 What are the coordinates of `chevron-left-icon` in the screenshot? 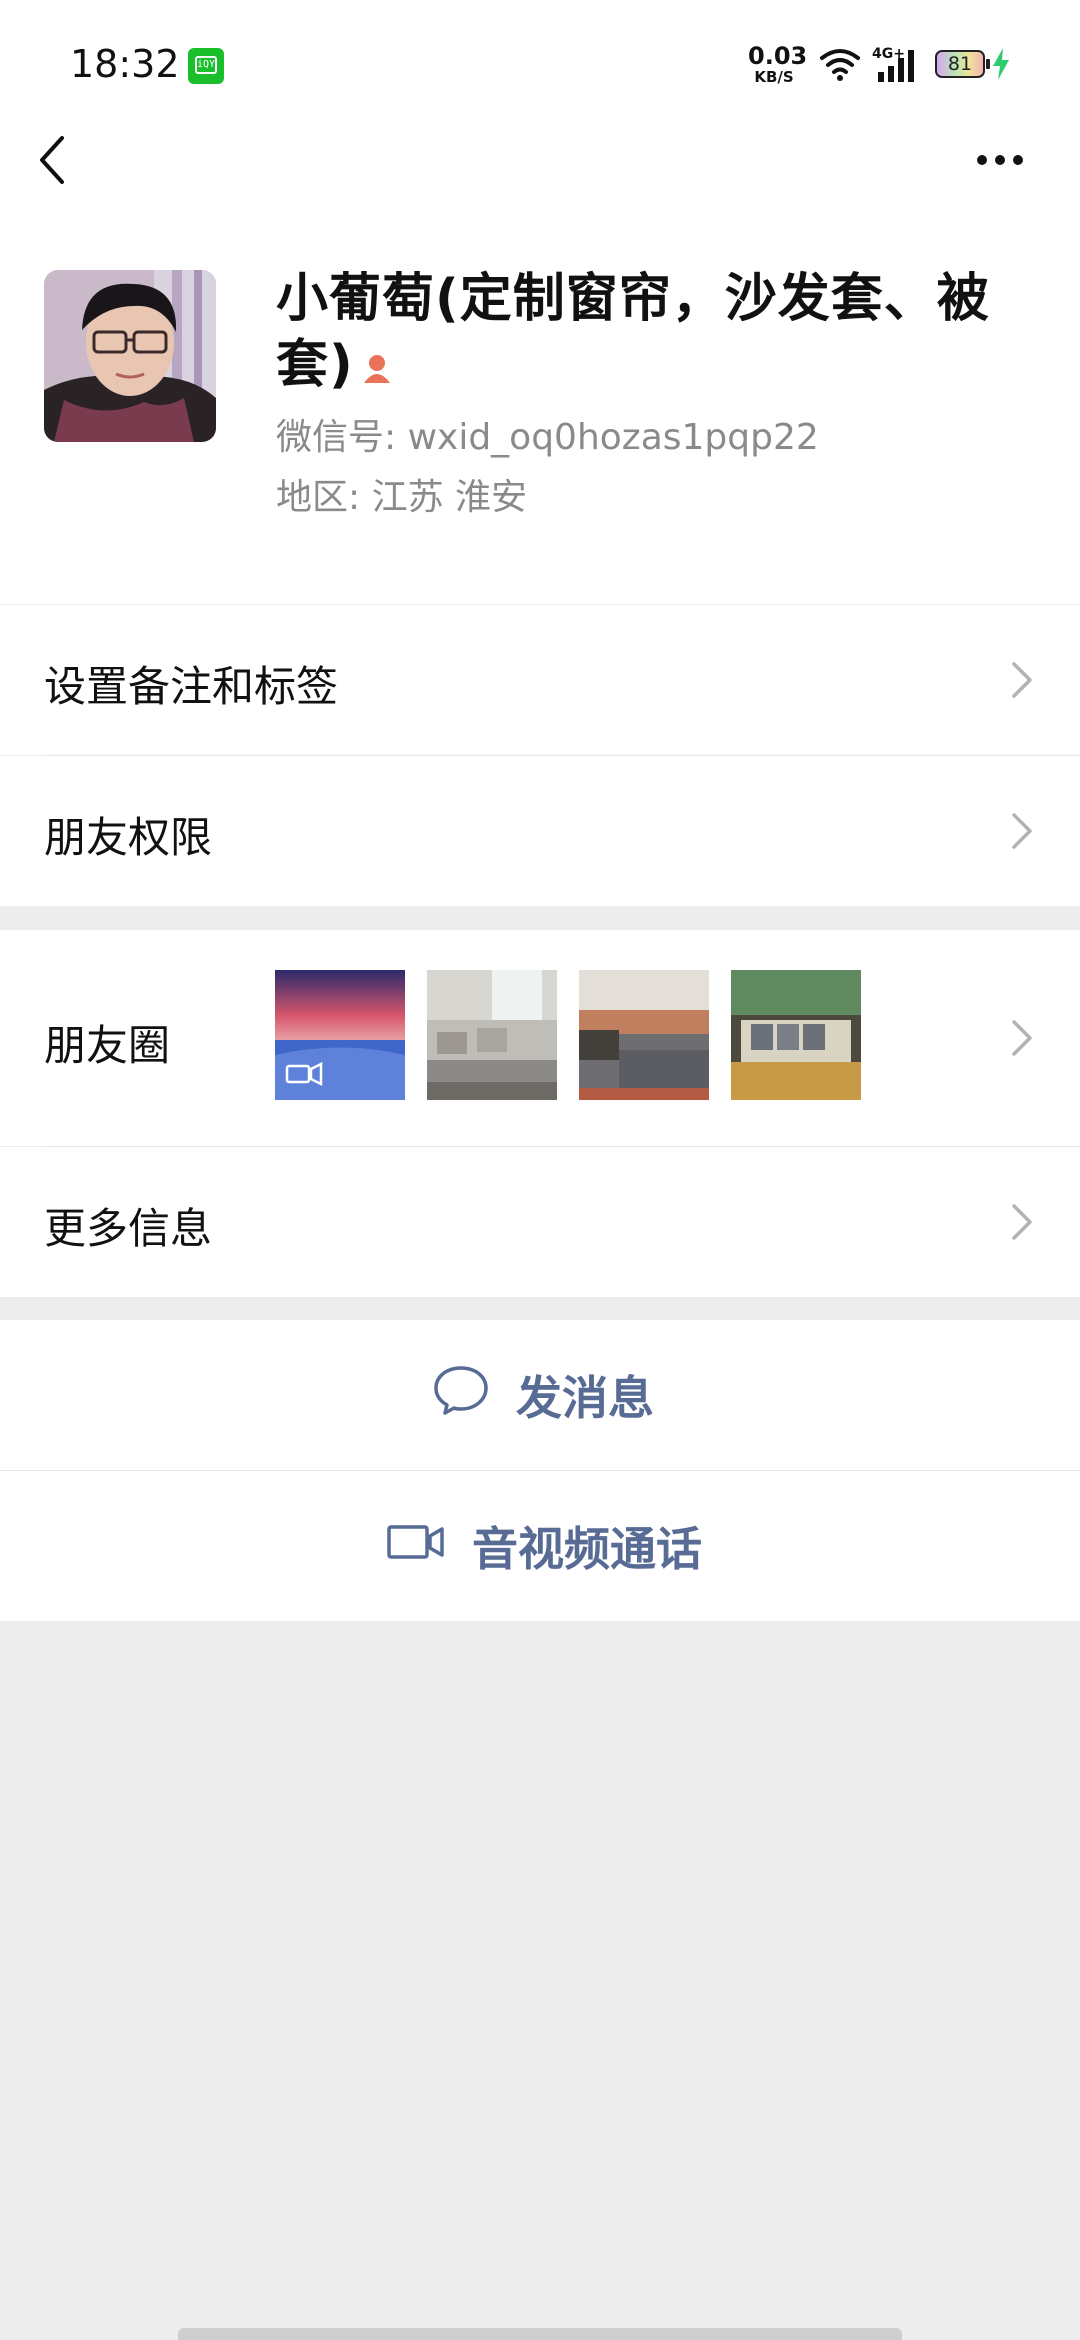 It's located at (52, 160).